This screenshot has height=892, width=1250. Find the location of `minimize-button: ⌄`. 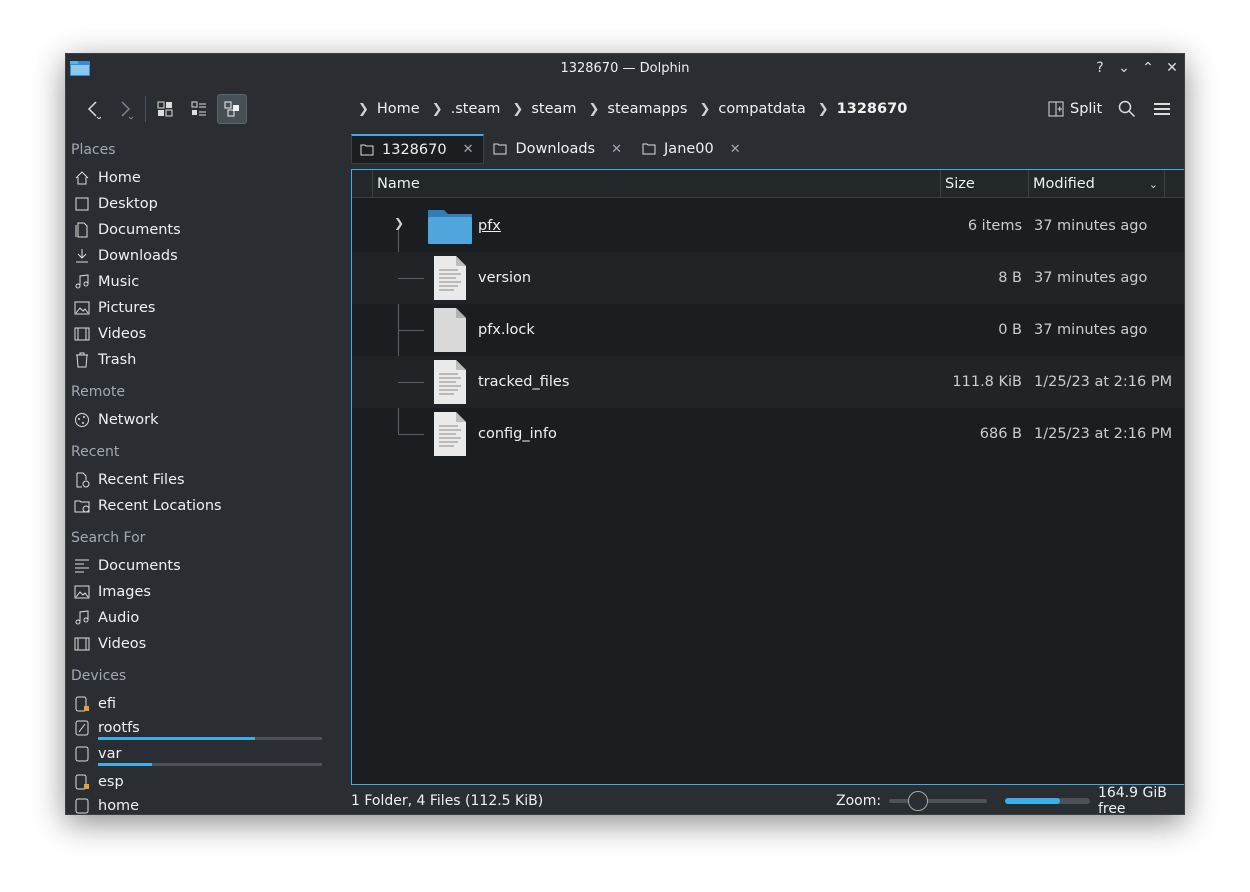

minimize-button: ⌄ is located at coordinates (1124, 68).